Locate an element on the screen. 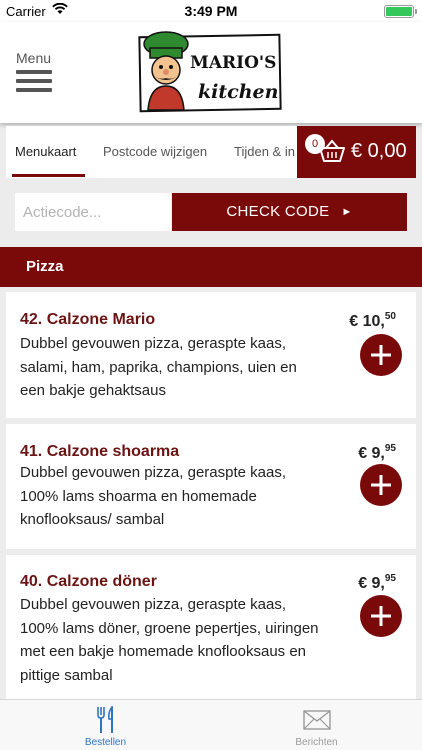 This screenshot has width=422, height=750. logo-text-marios: MARIO'S is located at coordinates (233, 63).